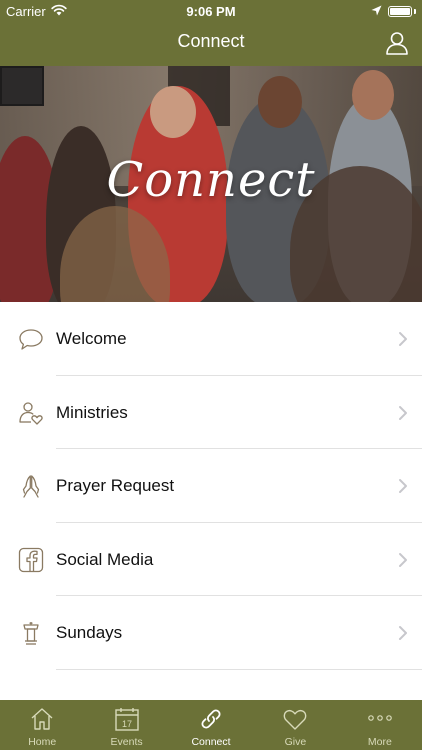 The height and width of the screenshot is (750, 422). I want to click on menu-item-label: Prayer Request, so click(115, 486).